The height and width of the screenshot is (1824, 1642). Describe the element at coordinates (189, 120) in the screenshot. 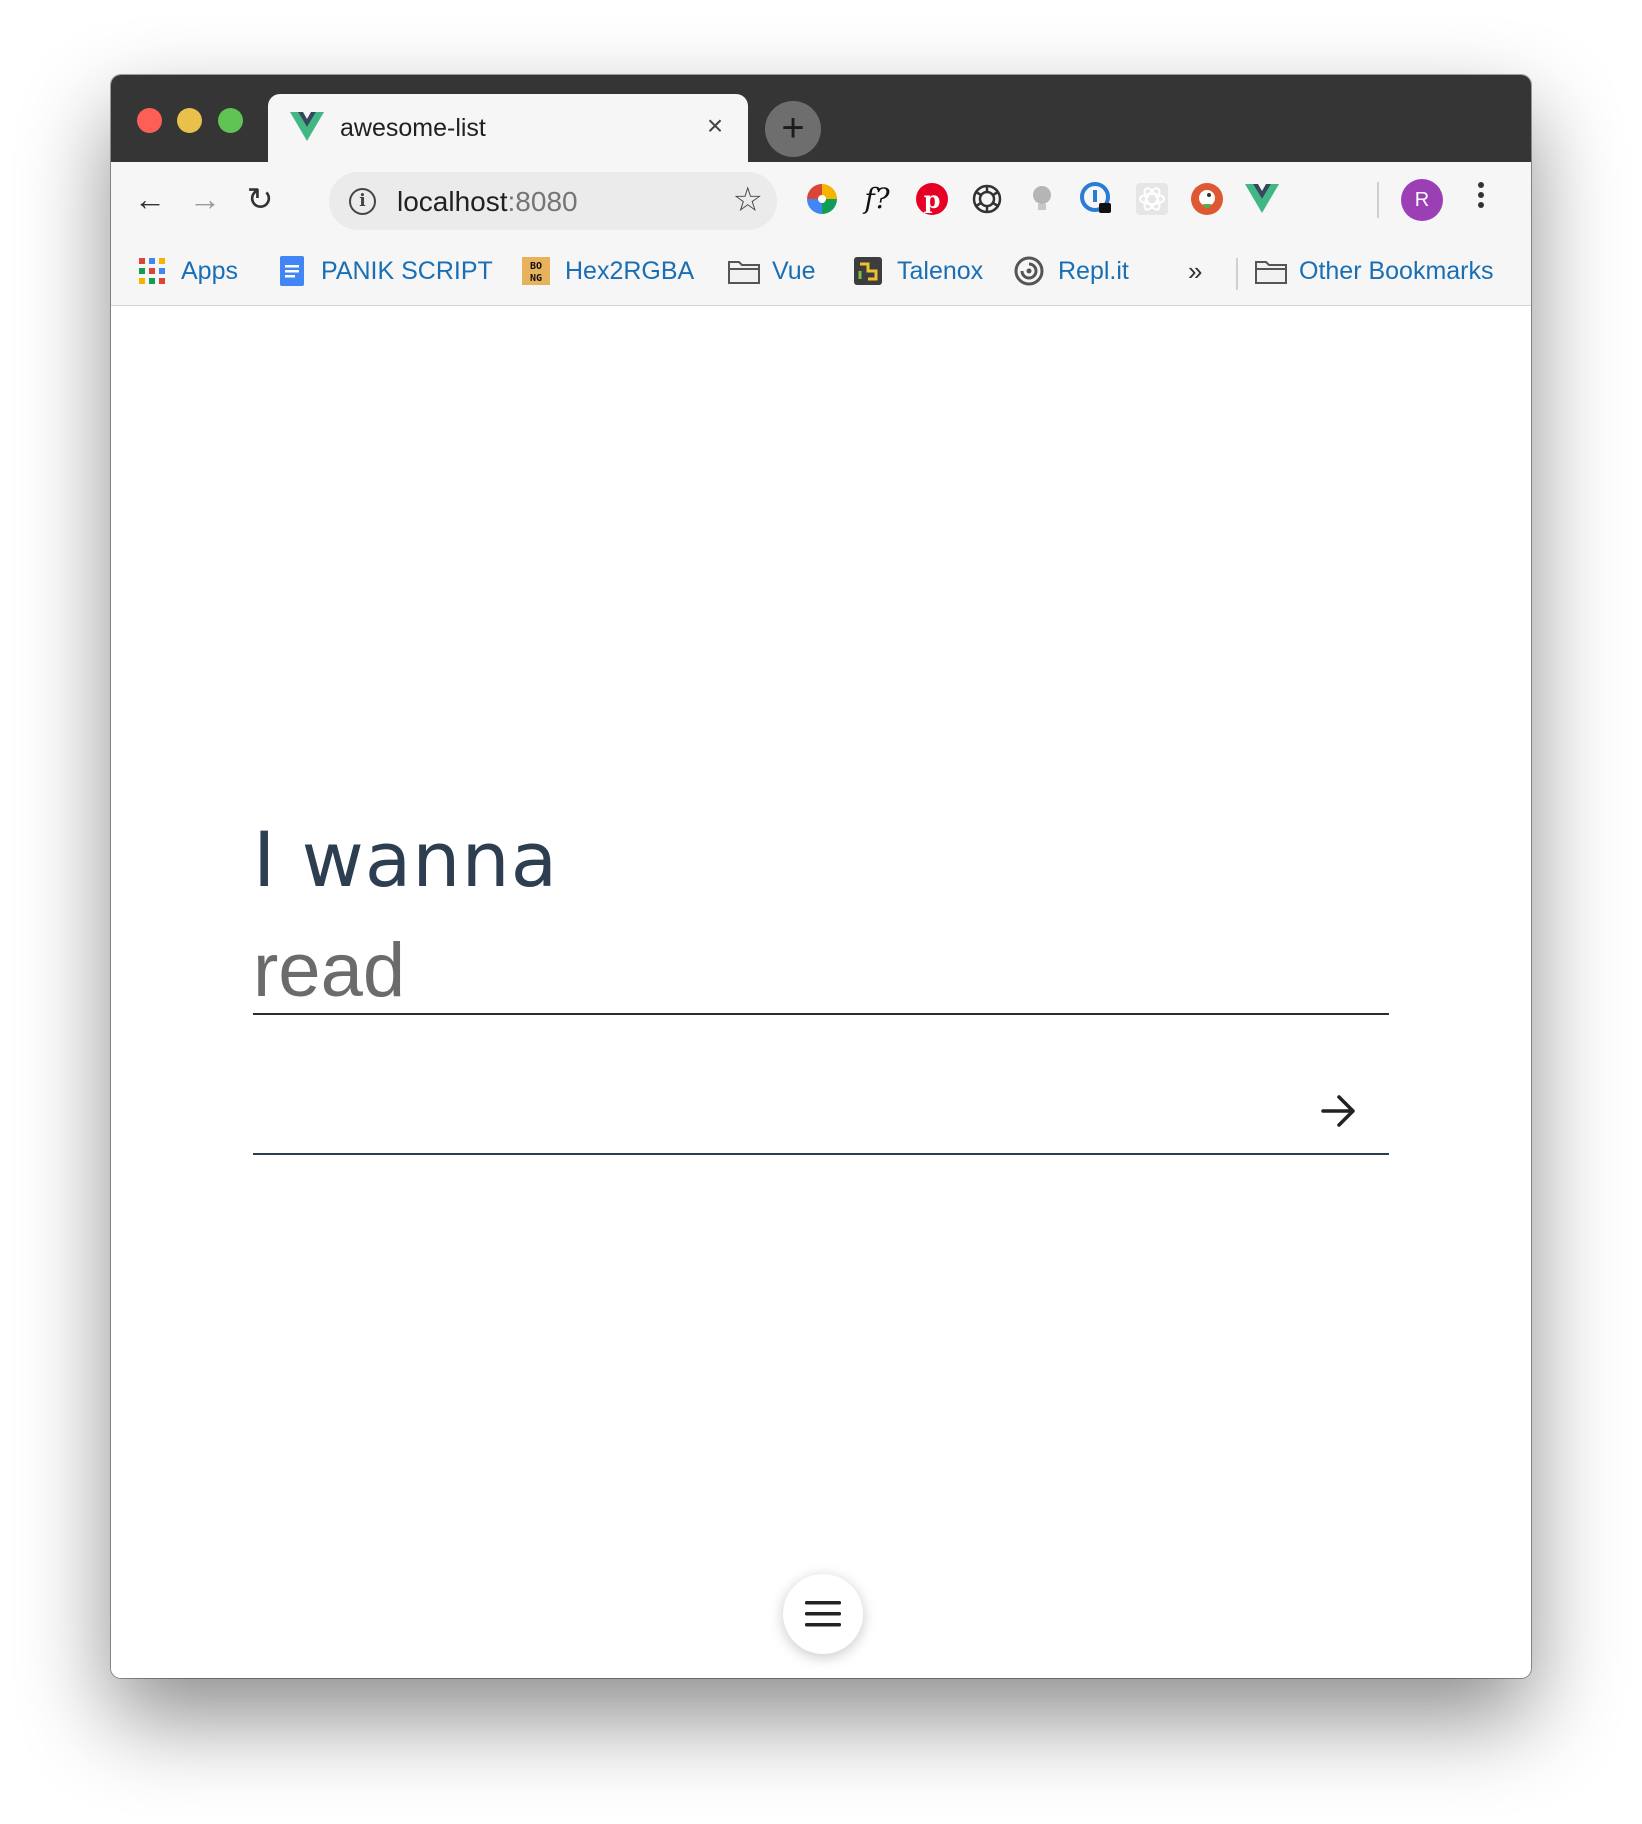

I see `minimize-window-button` at that location.